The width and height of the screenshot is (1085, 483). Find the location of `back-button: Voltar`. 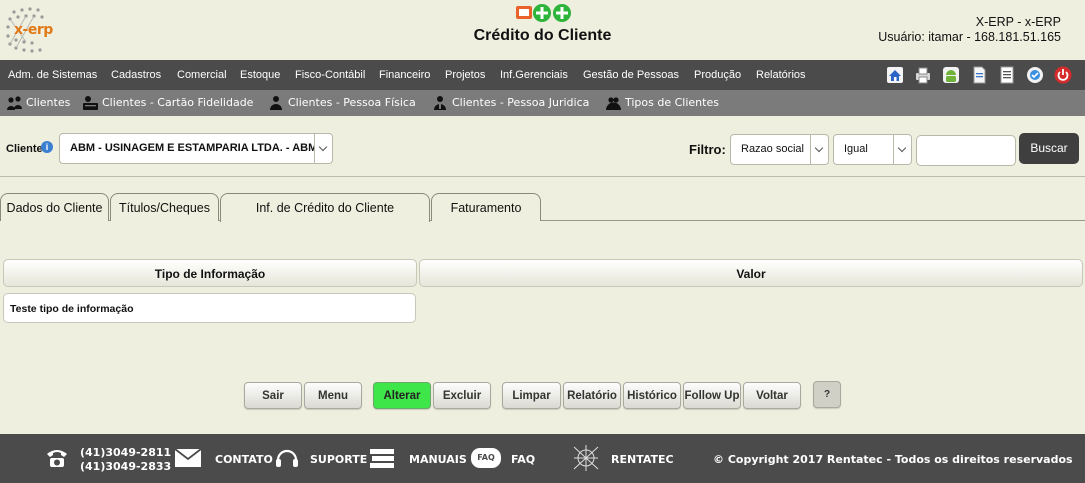

back-button: Voltar is located at coordinates (772, 395).